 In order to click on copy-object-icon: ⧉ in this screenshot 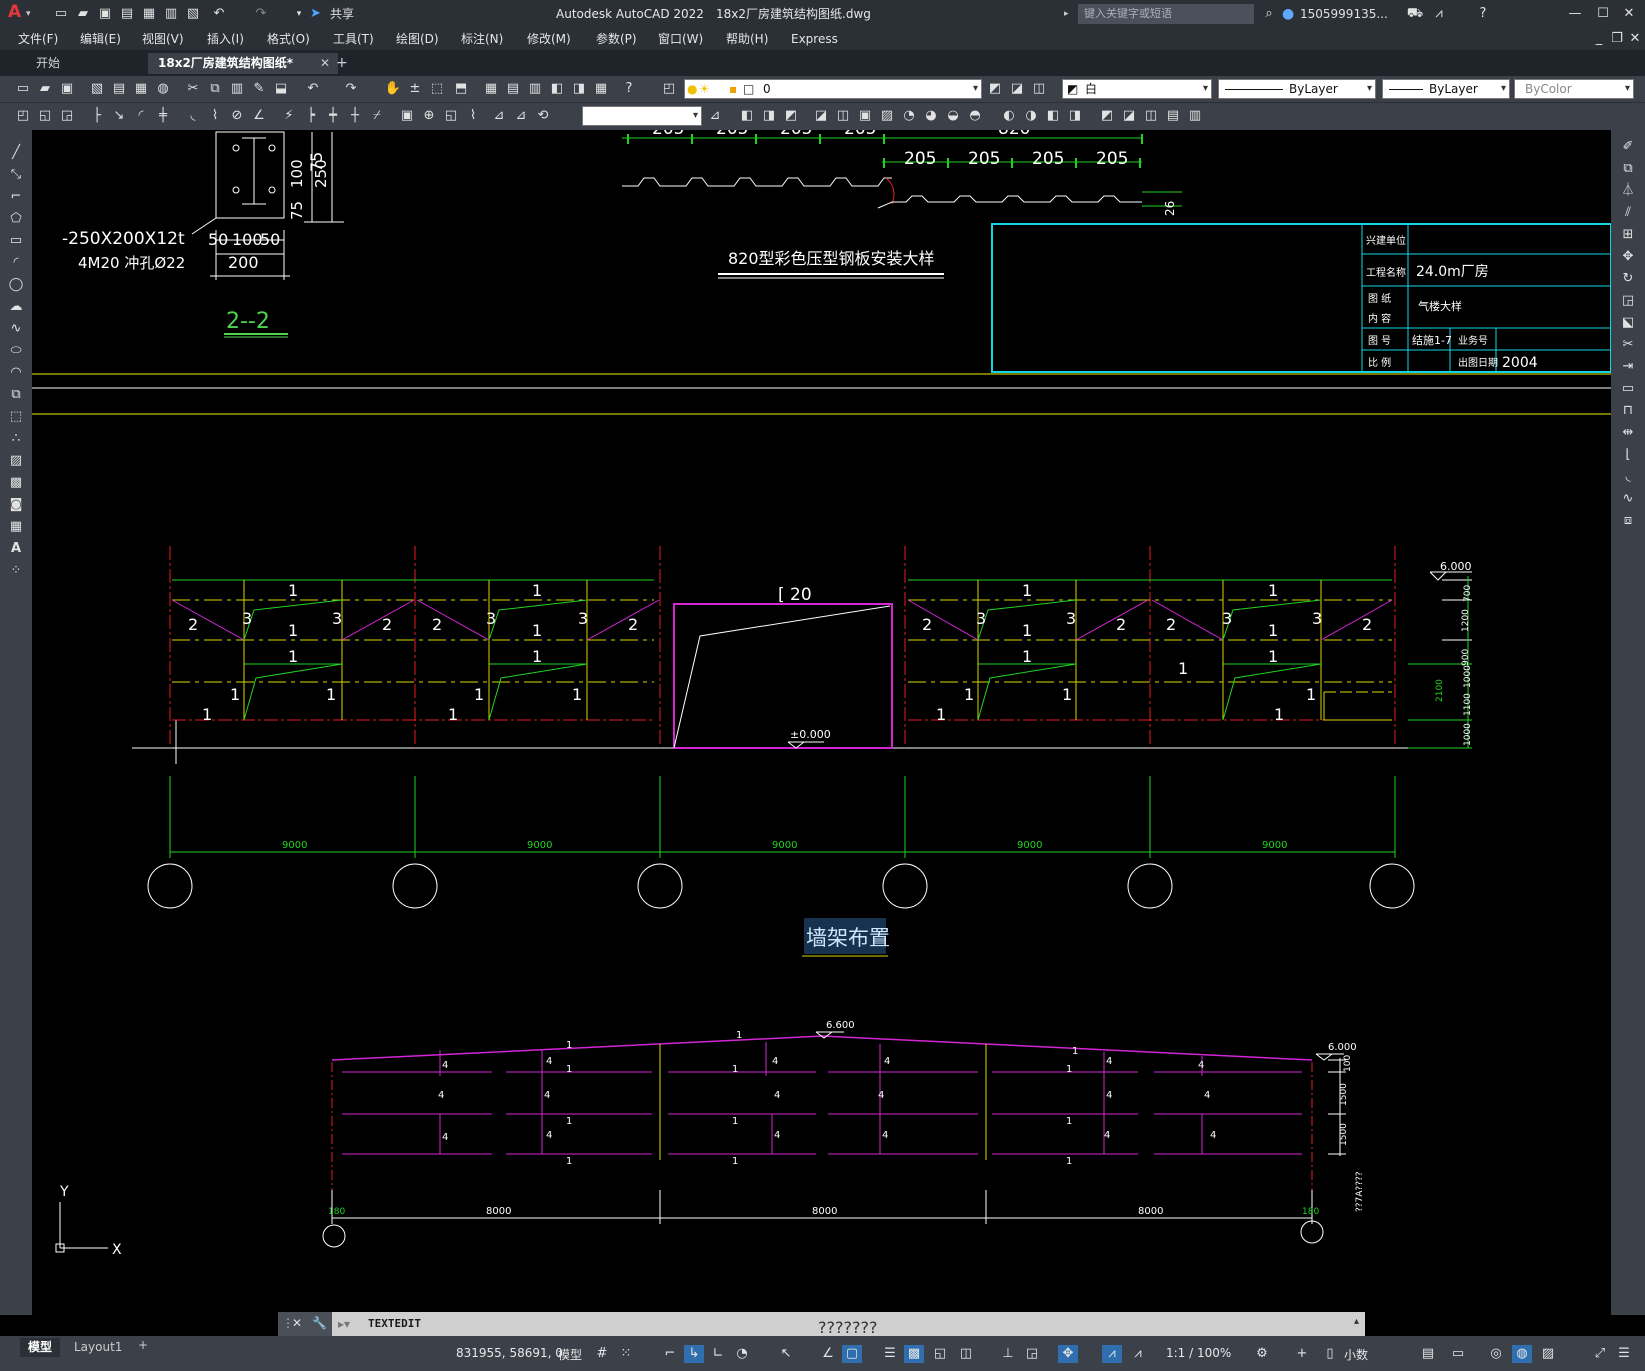, I will do `click(1628, 169)`.